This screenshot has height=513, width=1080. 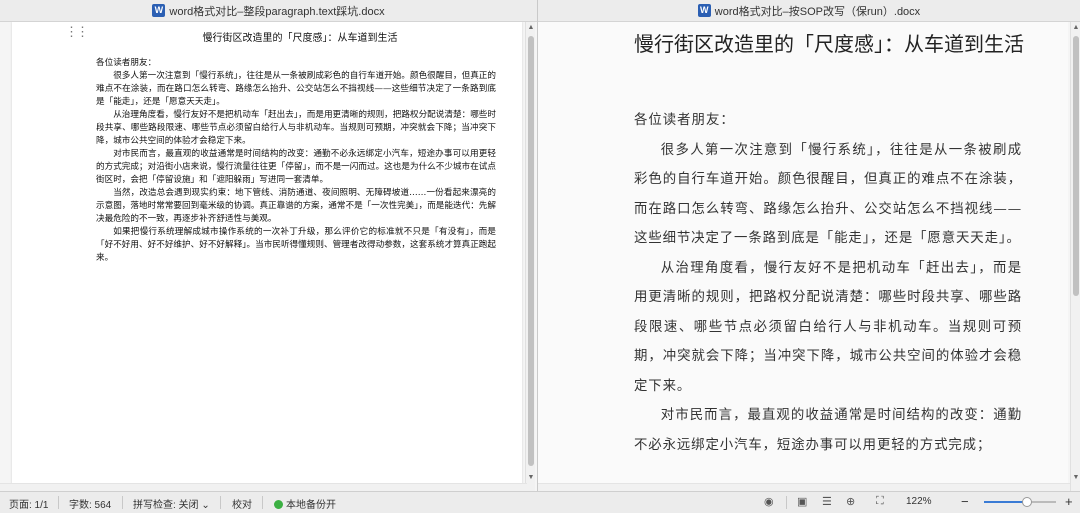 I want to click on backup-status-dot-icon, so click(x=278, y=504).